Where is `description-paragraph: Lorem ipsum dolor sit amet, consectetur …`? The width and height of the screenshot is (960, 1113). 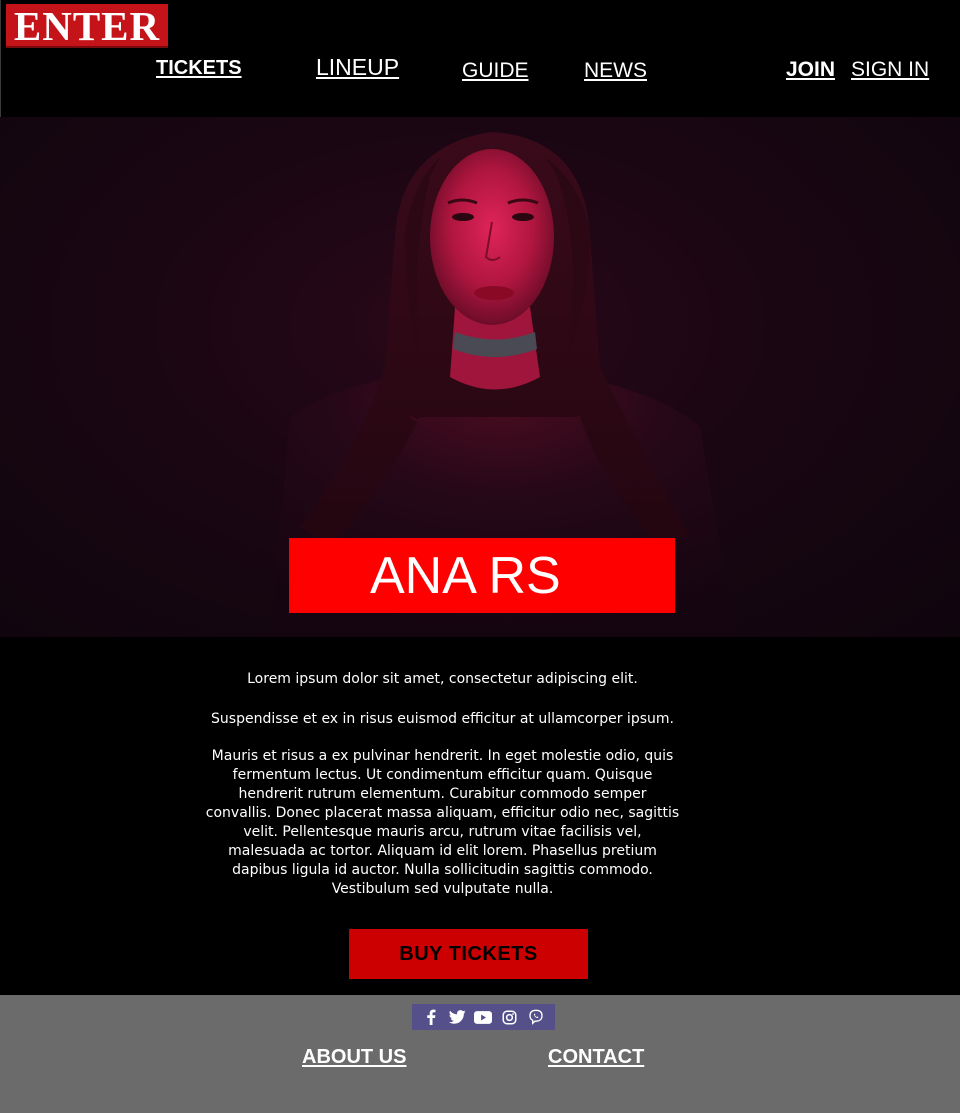
description-paragraph: Lorem ipsum dolor sit amet, consectetur … is located at coordinates (442, 679).